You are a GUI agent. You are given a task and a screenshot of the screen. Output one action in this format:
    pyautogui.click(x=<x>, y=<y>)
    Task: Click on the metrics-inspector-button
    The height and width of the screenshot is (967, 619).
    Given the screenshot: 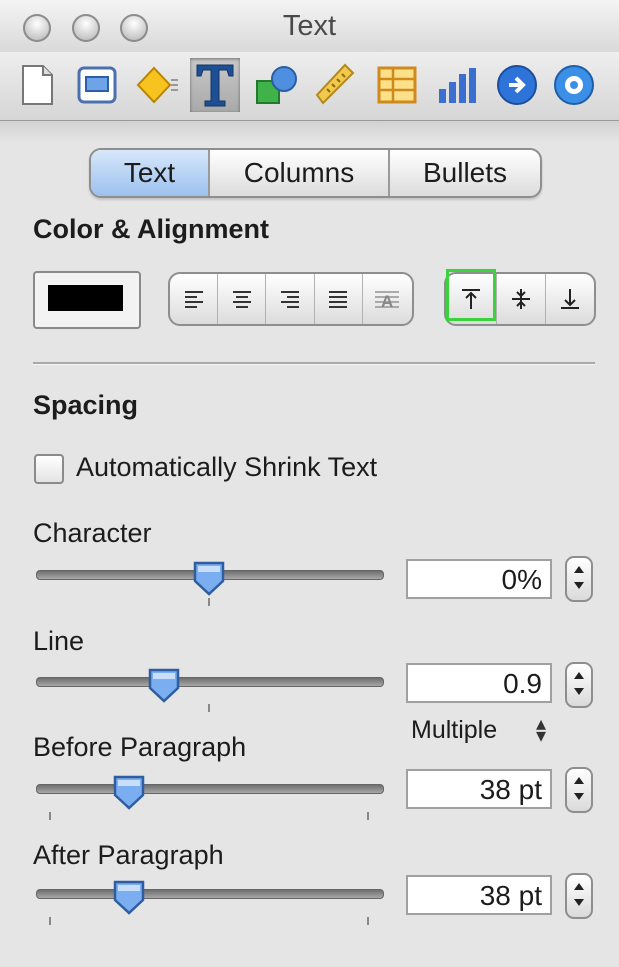 What is the action you would take?
    pyautogui.click(x=337, y=85)
    